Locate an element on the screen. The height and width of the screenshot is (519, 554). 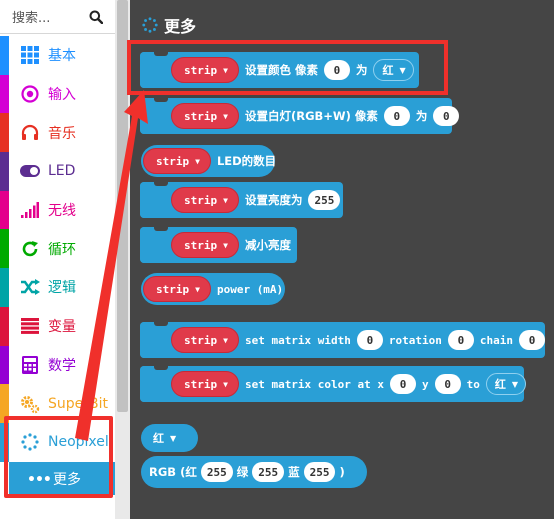
list-icon is located at coordinates (30, 326).